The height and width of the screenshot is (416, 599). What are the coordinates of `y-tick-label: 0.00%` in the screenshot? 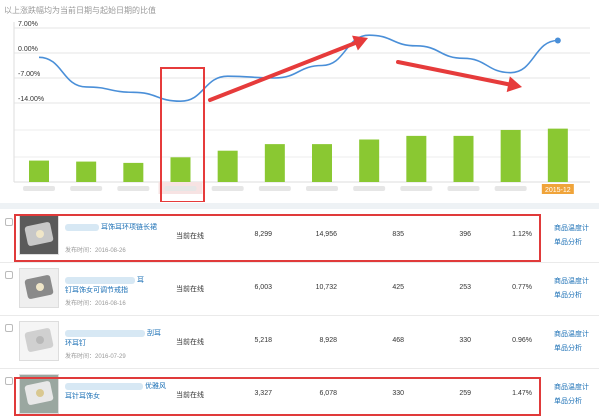 It's located at (28, 49).